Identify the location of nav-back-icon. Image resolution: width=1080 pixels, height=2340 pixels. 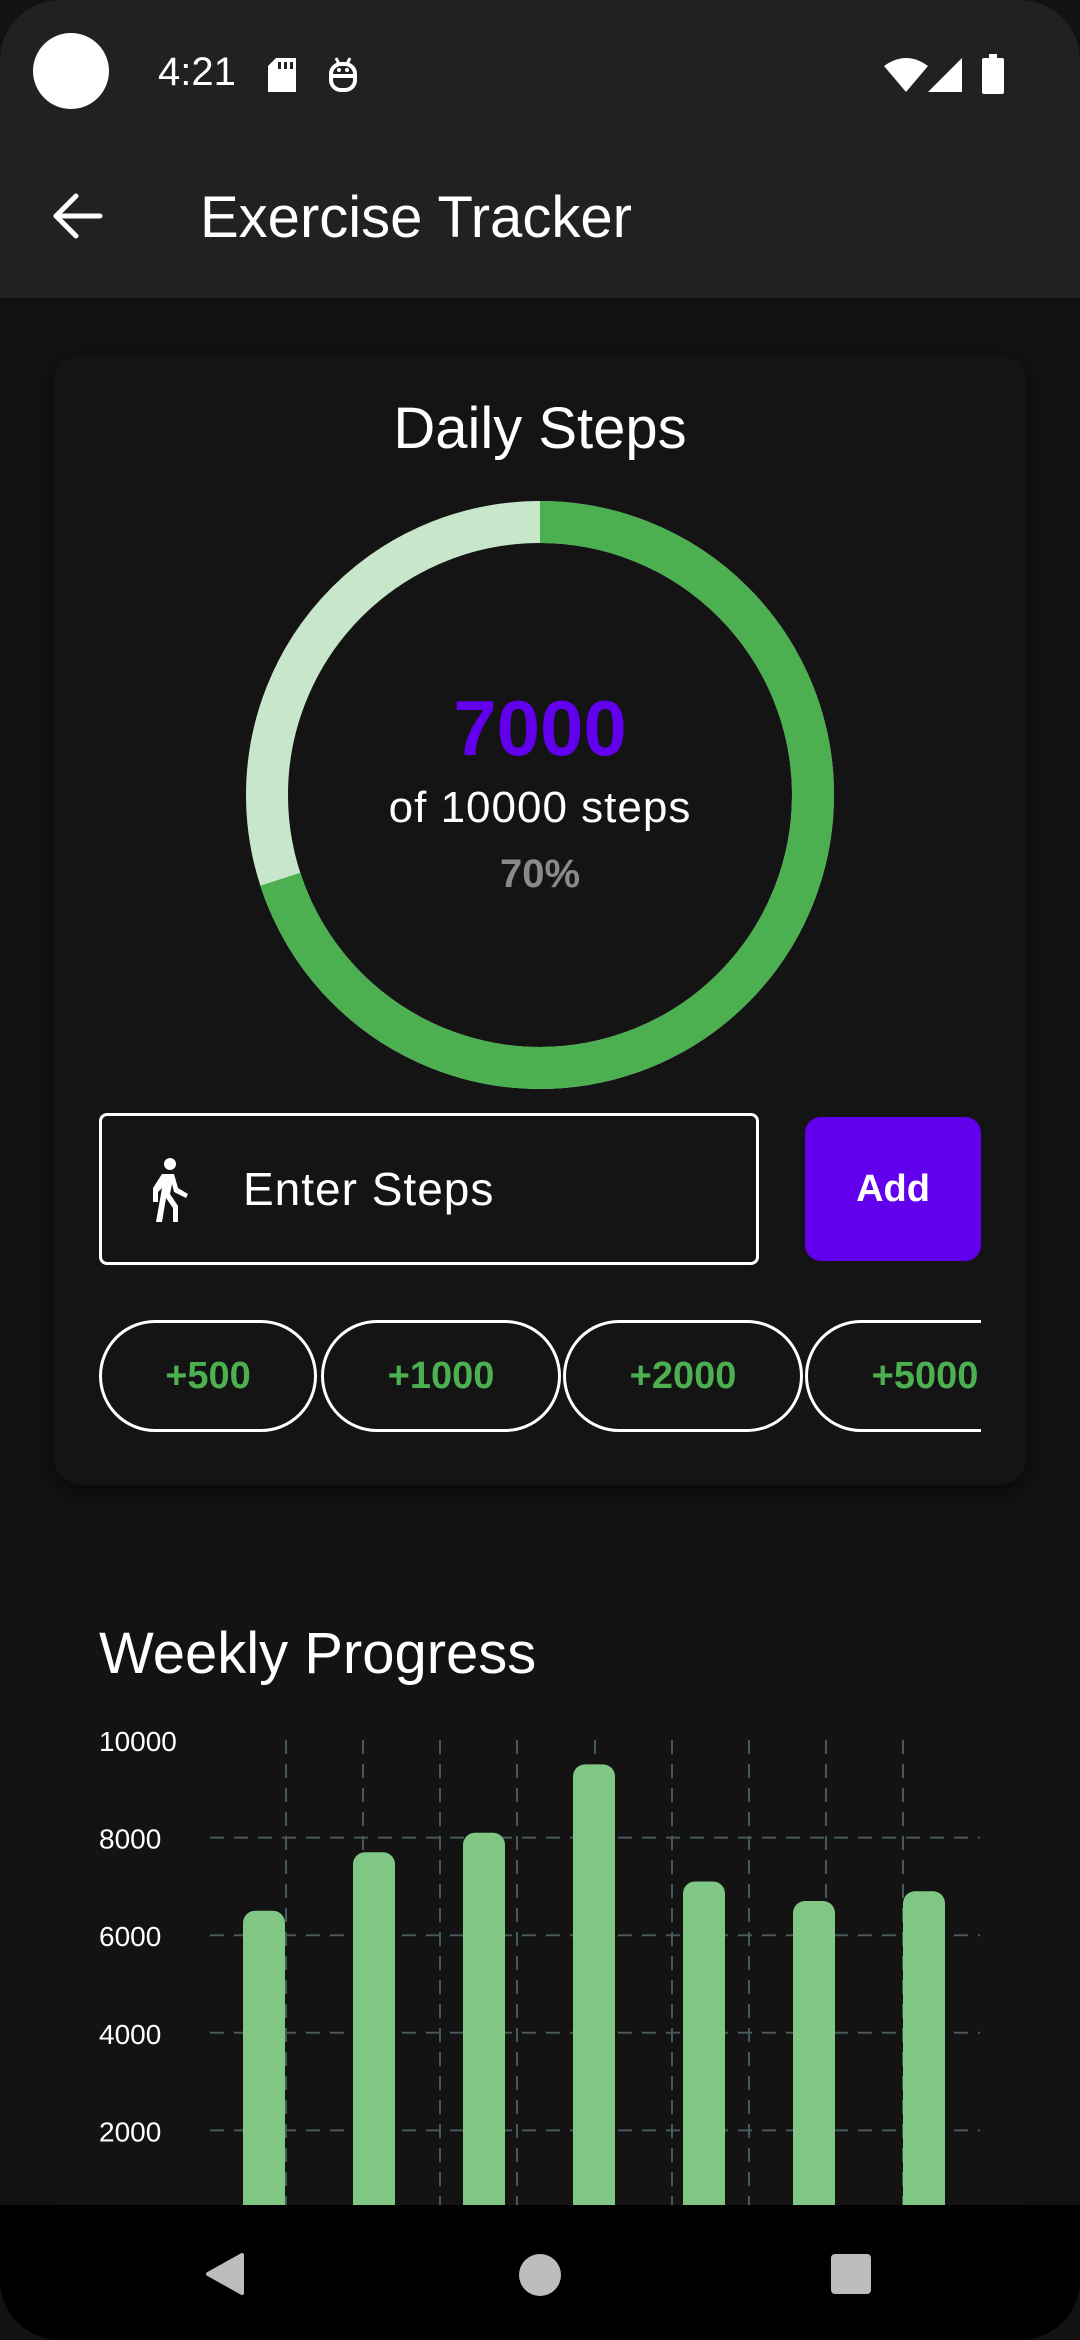
(224, 2274).